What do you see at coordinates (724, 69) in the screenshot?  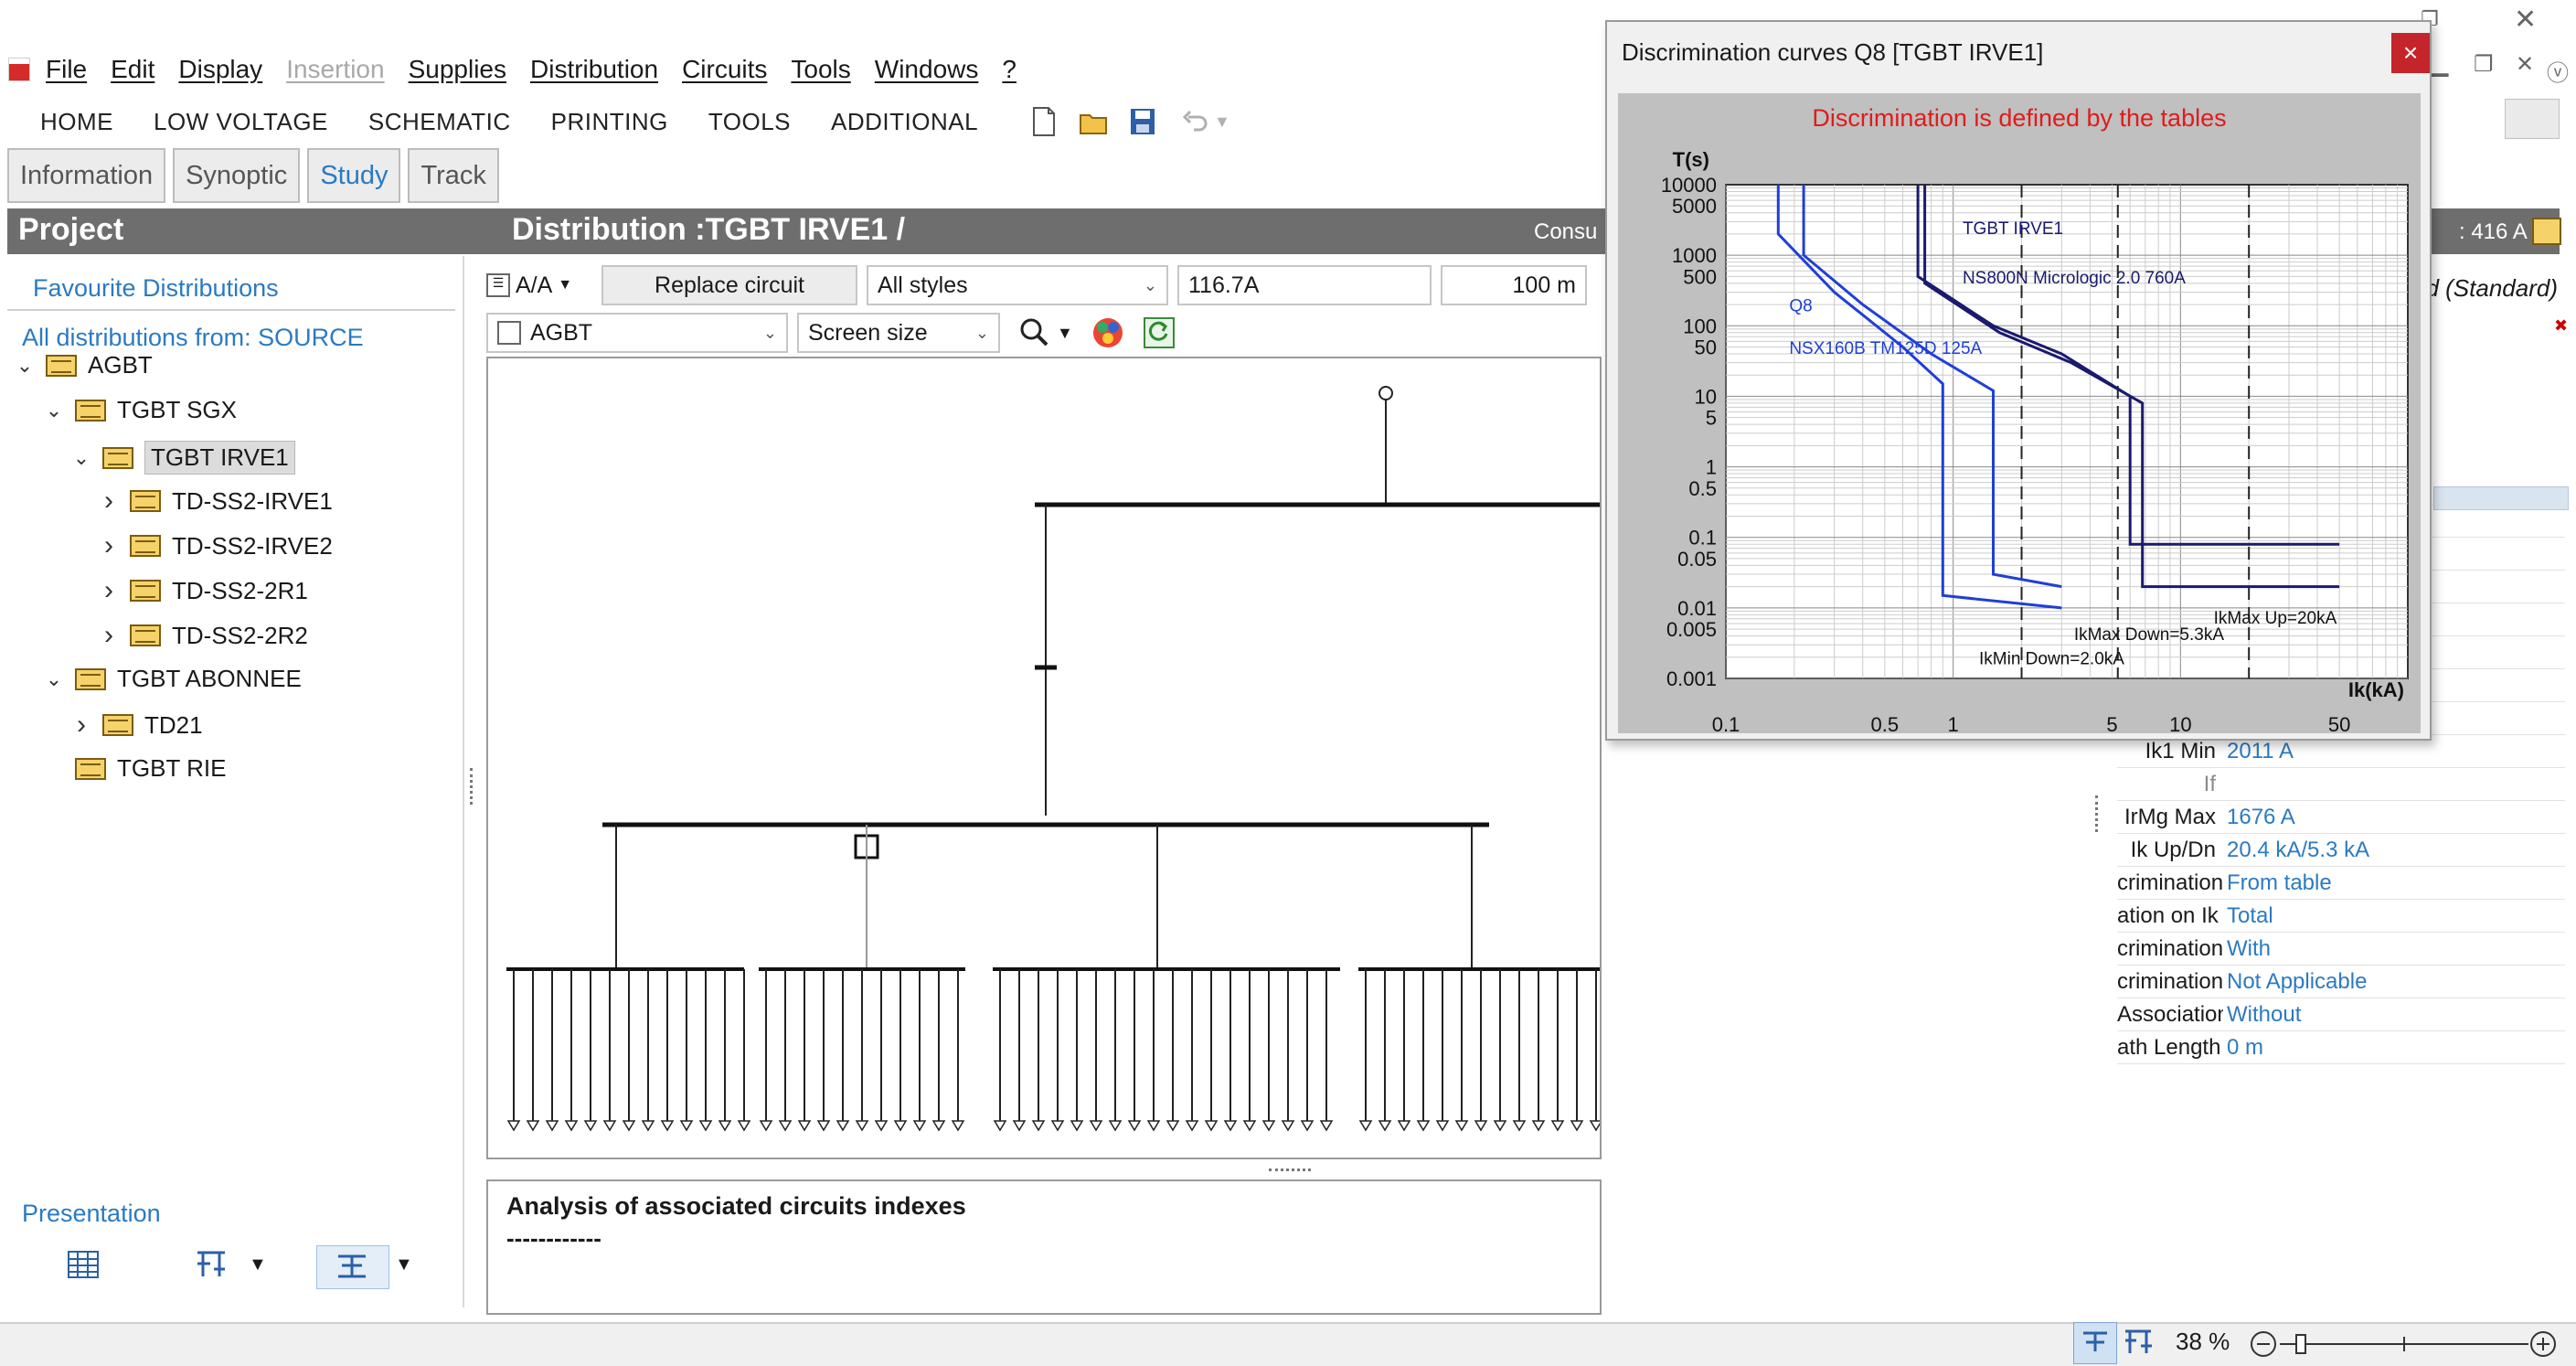 I see `menu-item-circuits: Circuits` at bounding box center [724, 69].